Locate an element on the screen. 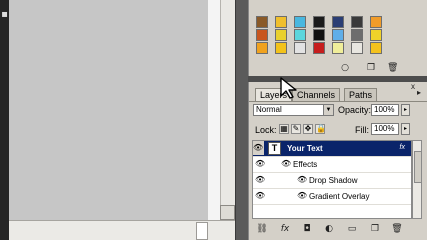 This screenshot has height=240, width=427. new-swatch-icon: ❐ is located at coordinates (371, 68).